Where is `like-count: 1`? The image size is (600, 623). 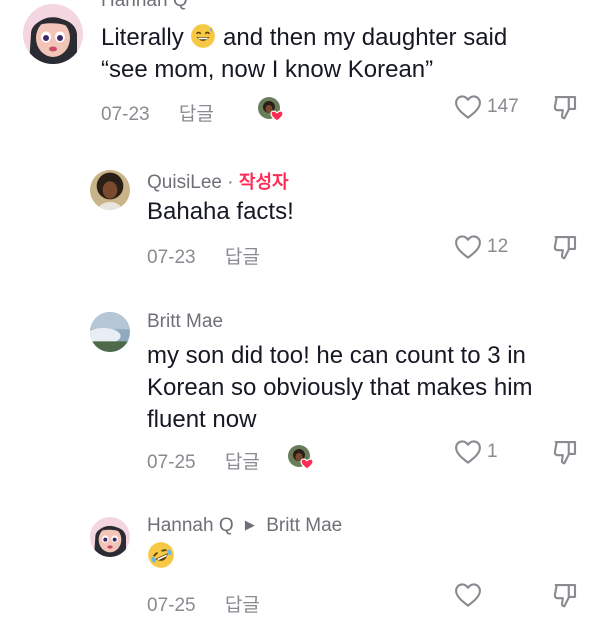 like-count: 1 is located at coordinates (492, 451).